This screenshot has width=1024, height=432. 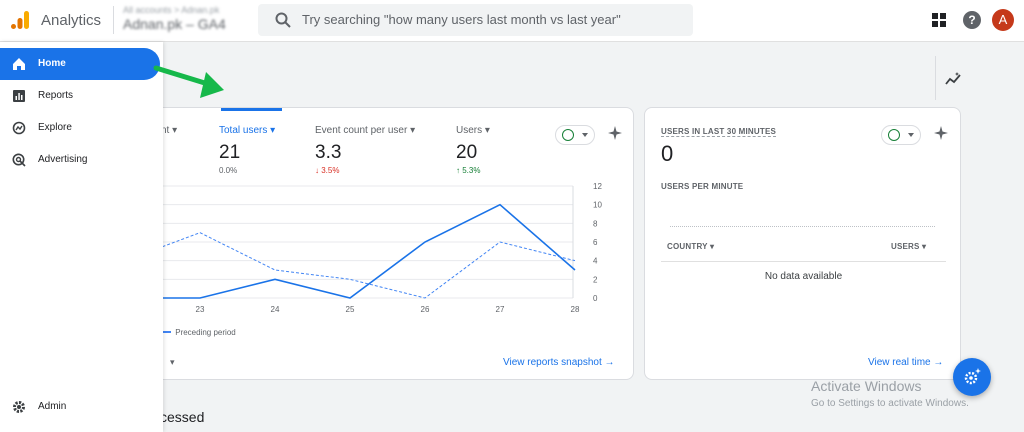 I want to click on sidebar-item-label: Home, so click(x=52, y=63).